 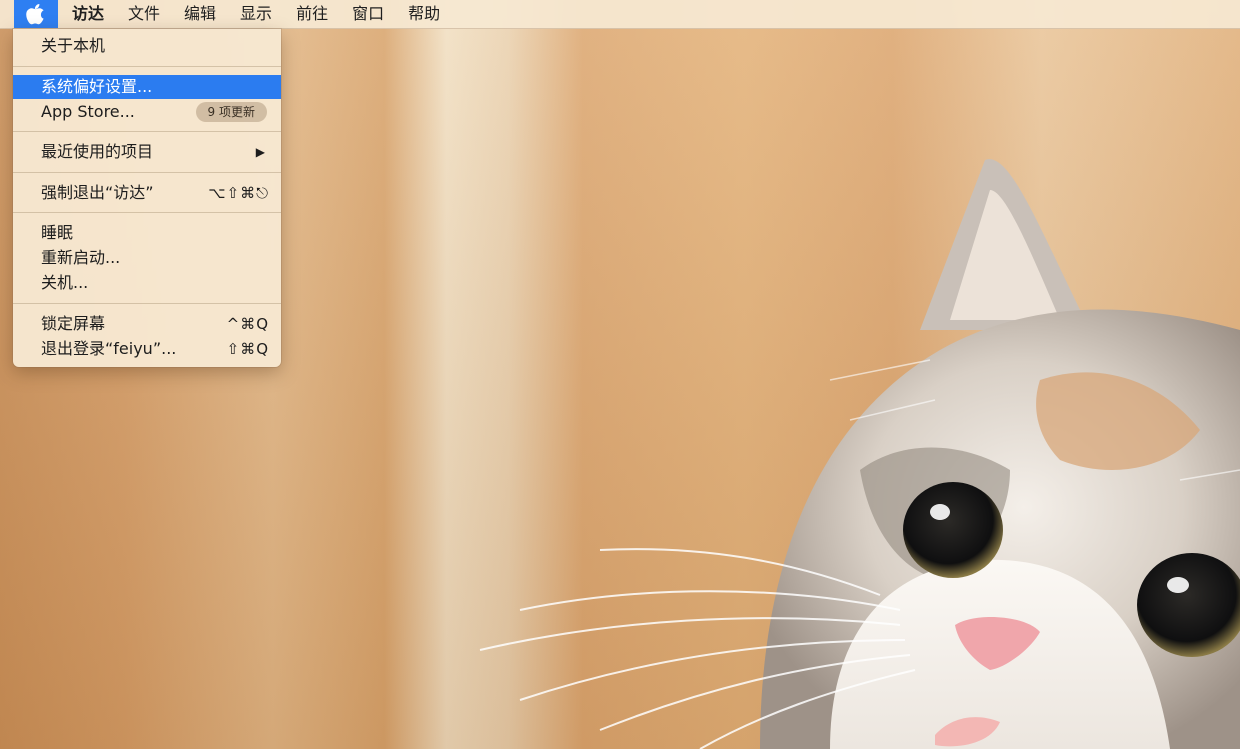 I want to click on logout-shortcut: ⇧⌘Q, so click(x=247, y=349).